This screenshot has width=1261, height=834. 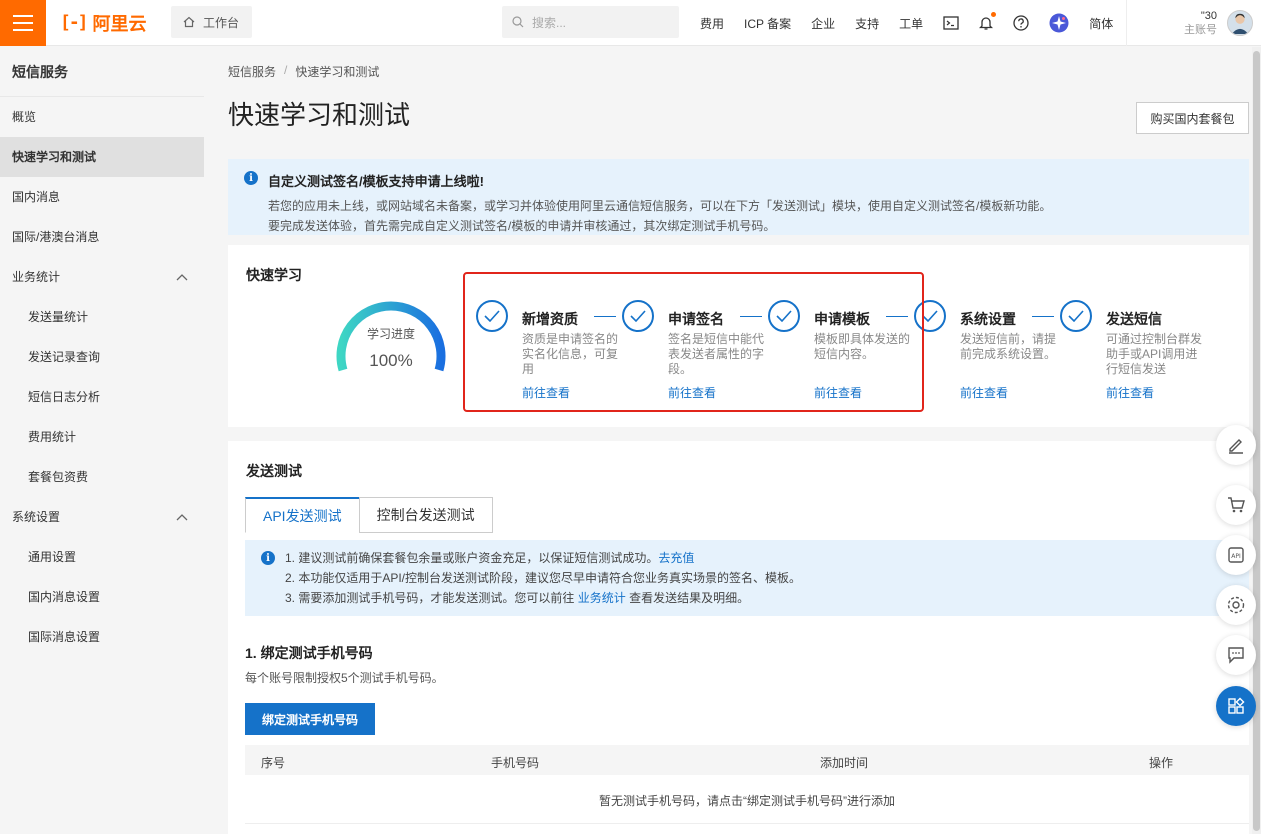 I want to click on sidebar-item-package-pricing: 套餐包资费, so click(x=102, y=477).